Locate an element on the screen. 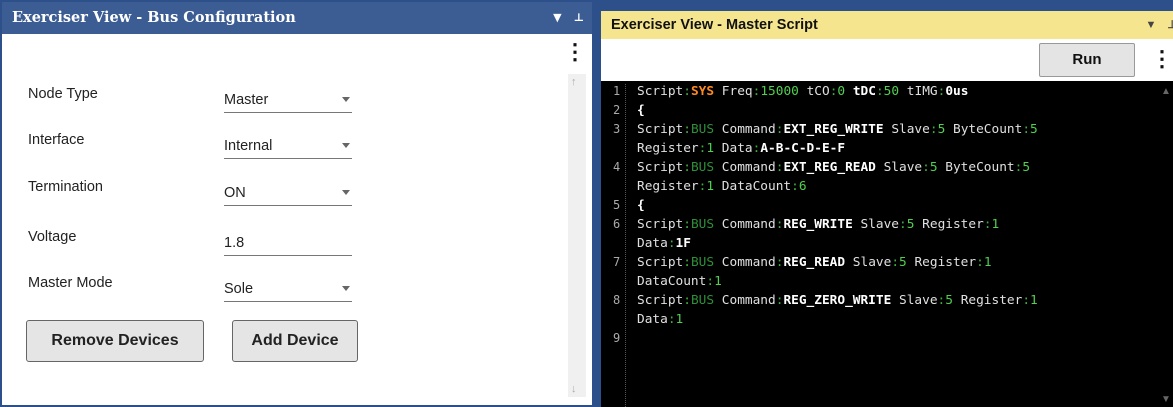 Image resolution: width=1173 pixels, height=407 pixels. editor-scrollbar: ▲ ▼ is located at coordinates (1166, 245).